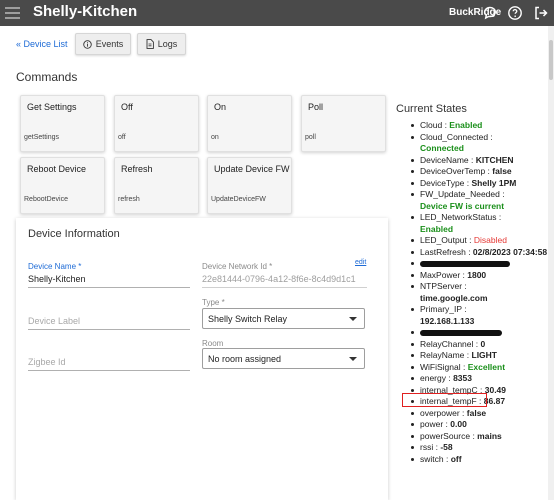 Image resolution: width=554 pixels, height=500 pixels. What do you see at coordinates (284, 287) in the screenshot?
I see `network-id-underline` at bounding box center [284, 287].